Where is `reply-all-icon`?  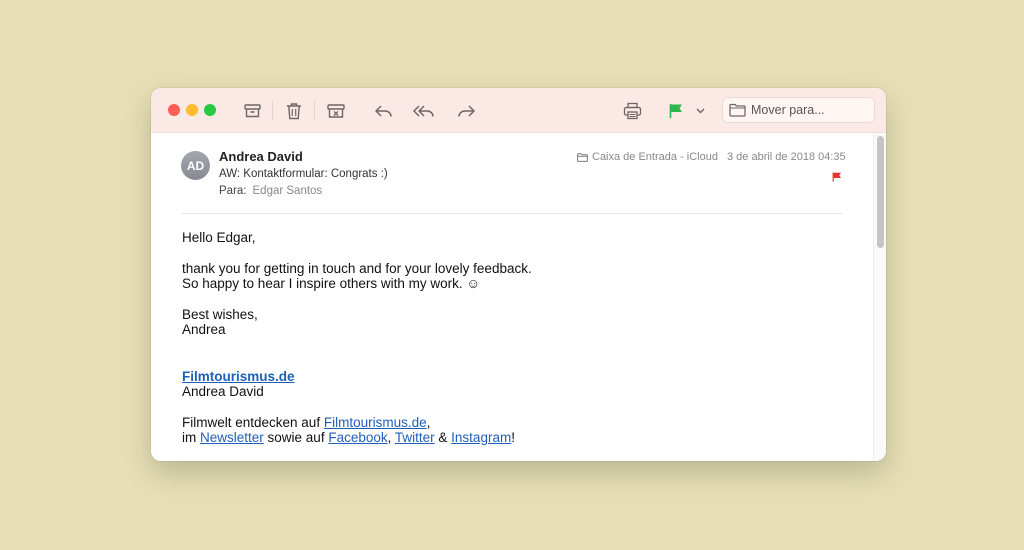 reply-all-icon is located at coordinates (423, 111).